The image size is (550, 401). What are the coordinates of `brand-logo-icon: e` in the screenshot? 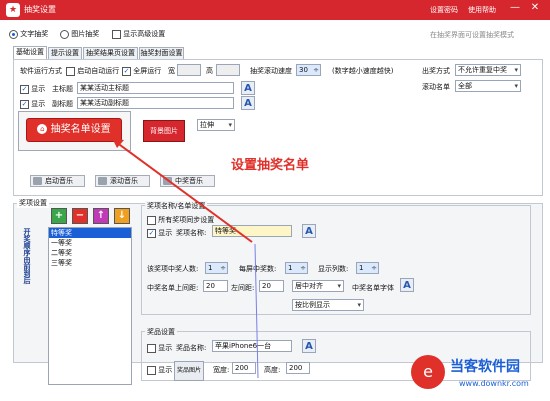 It's located at (428, 372).